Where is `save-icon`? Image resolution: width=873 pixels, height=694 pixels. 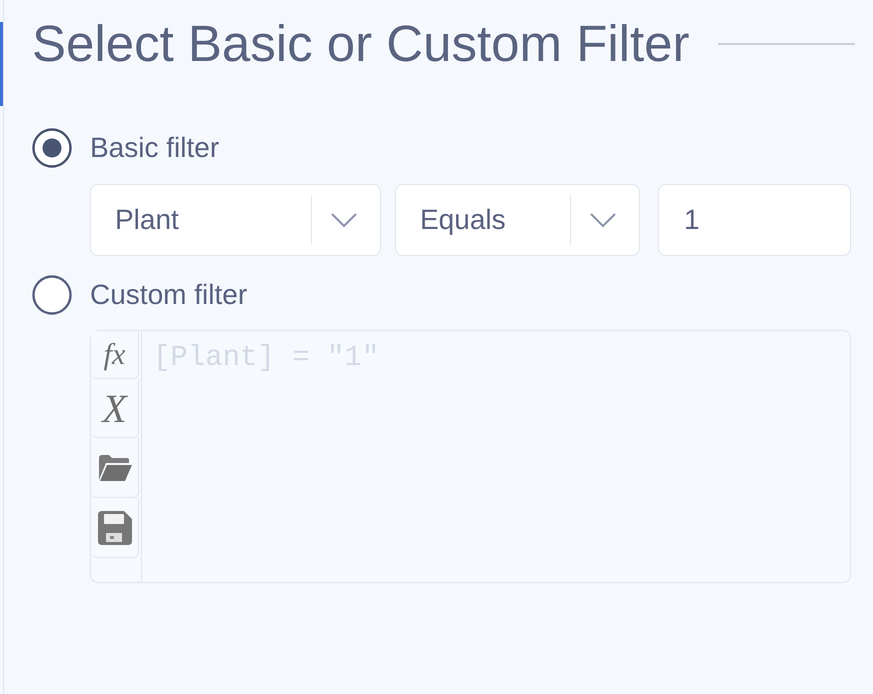 save-icon is located at coordinates (115, 527).